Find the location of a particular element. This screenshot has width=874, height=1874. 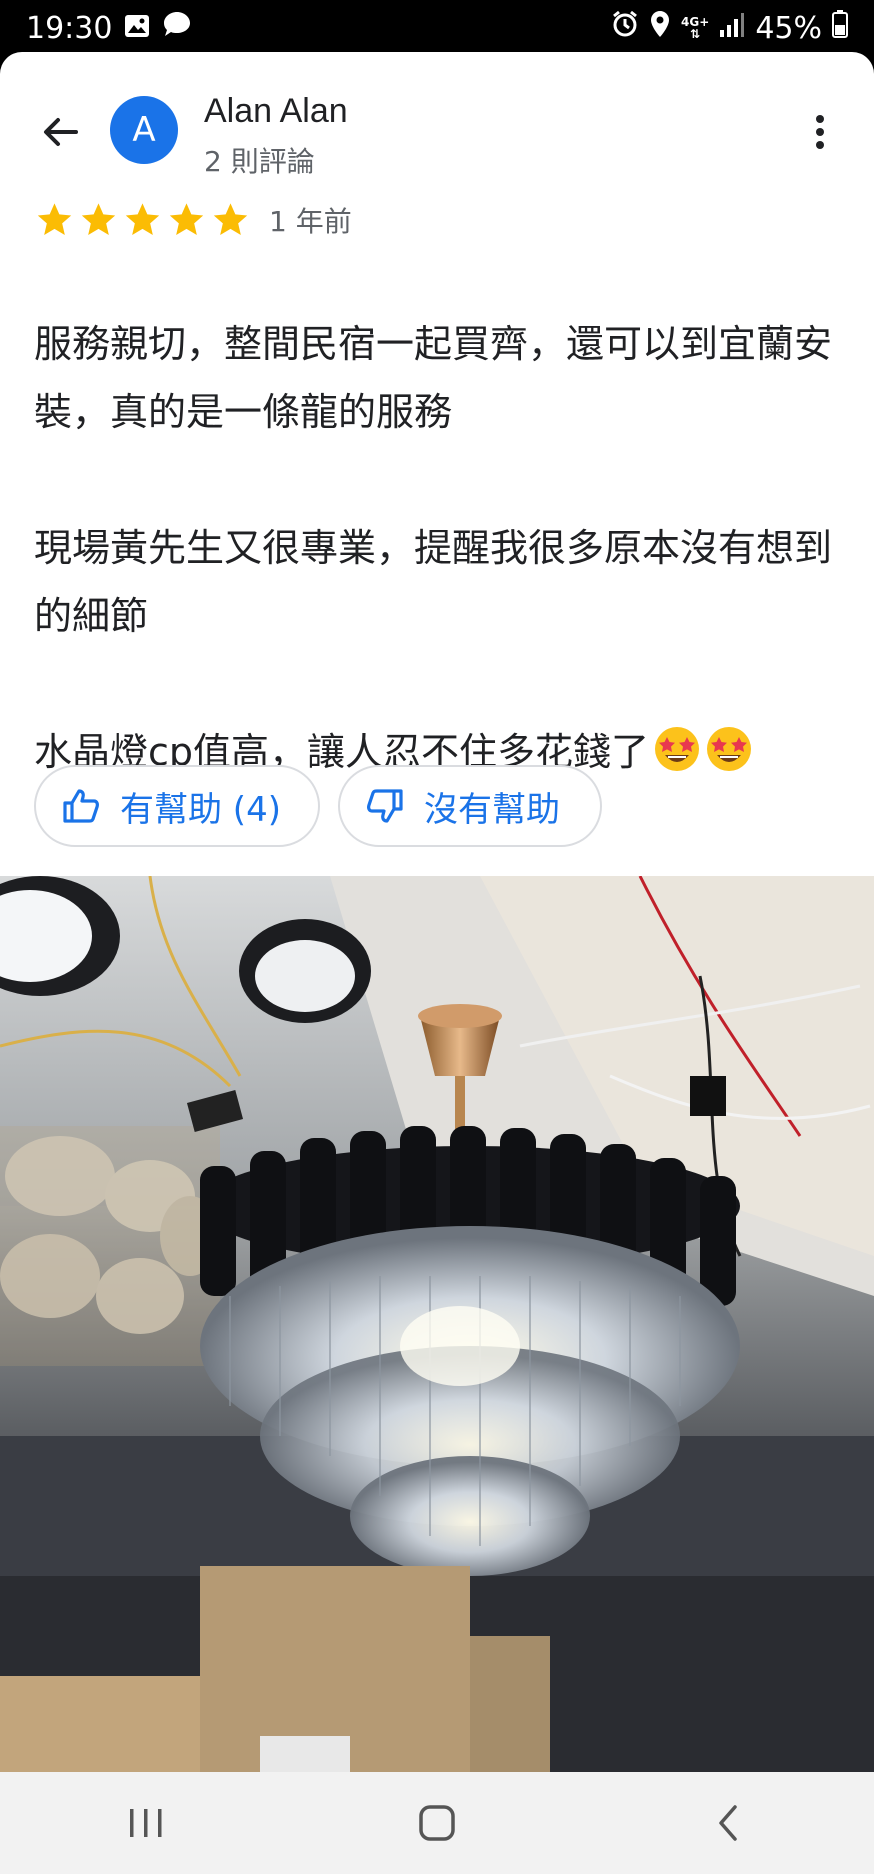

rating-row: 1 年前 is located at coordinates (193, 220).